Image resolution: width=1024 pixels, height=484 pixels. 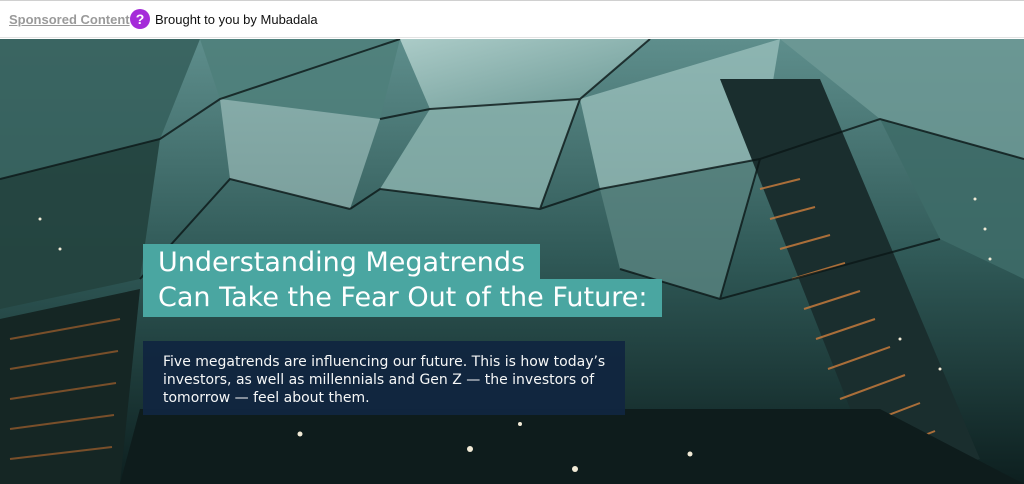 I want to click on sponsored-content-link: Sponsored Content, so click(x=69, y=19).